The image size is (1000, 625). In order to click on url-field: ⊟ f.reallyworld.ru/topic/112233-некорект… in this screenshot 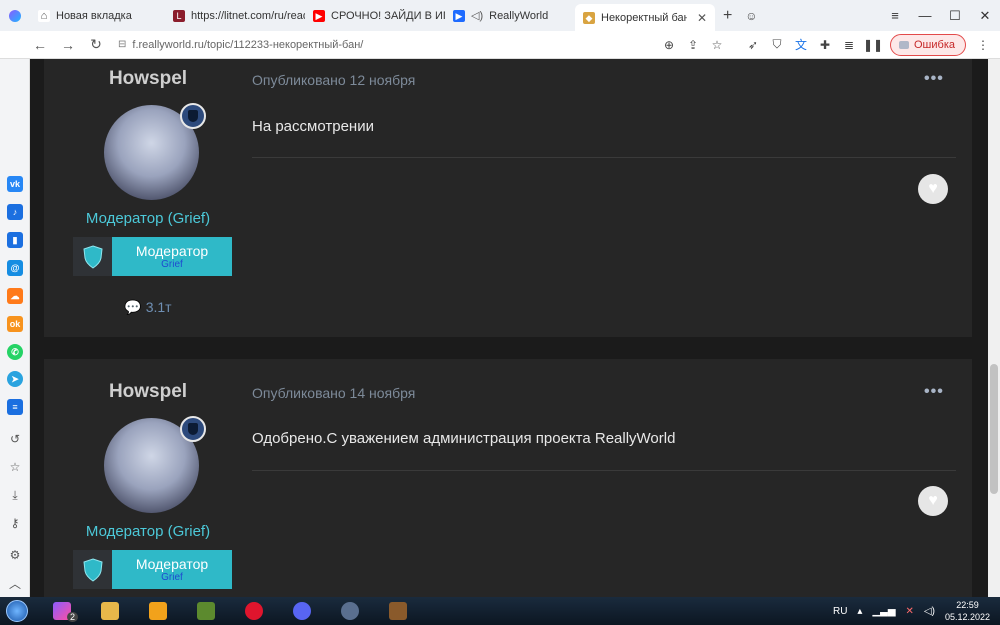, I will do `click(240, 45)`.